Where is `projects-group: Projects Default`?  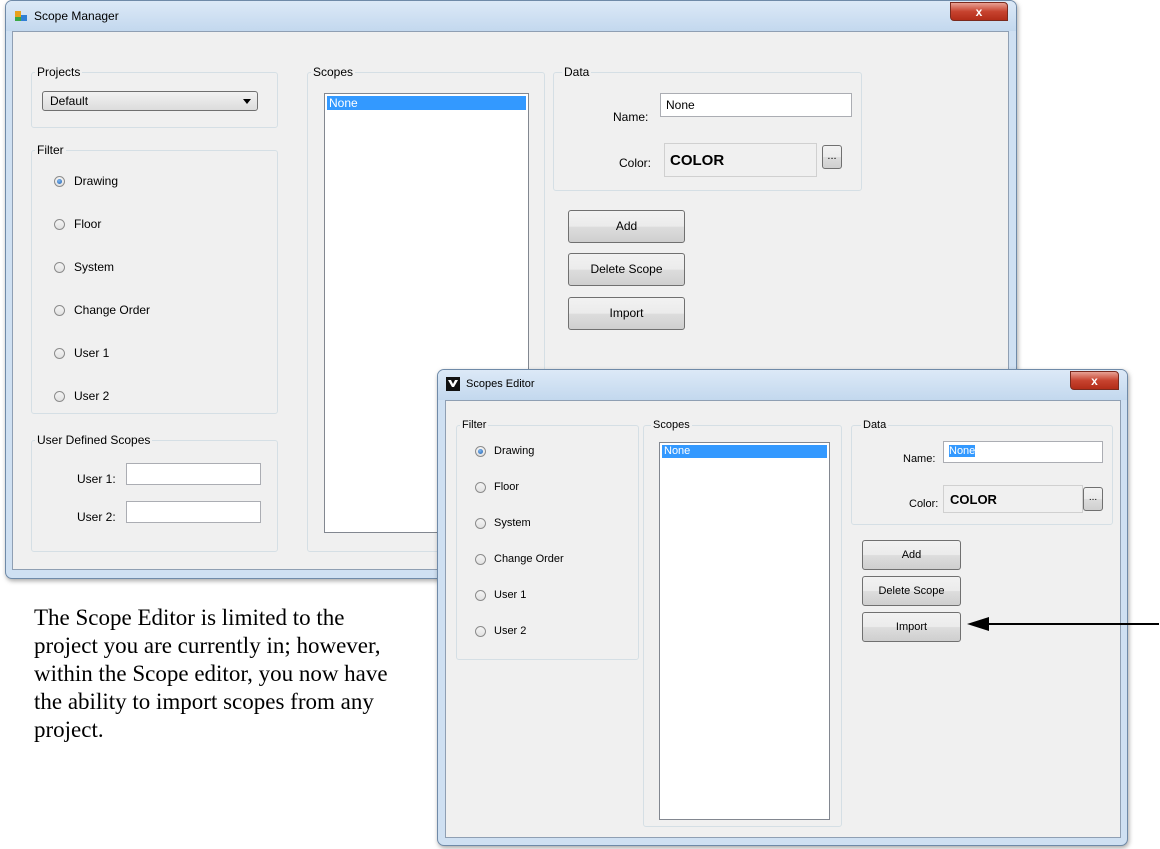
projects-group: Projects Default is located at coordinates (154, 96).